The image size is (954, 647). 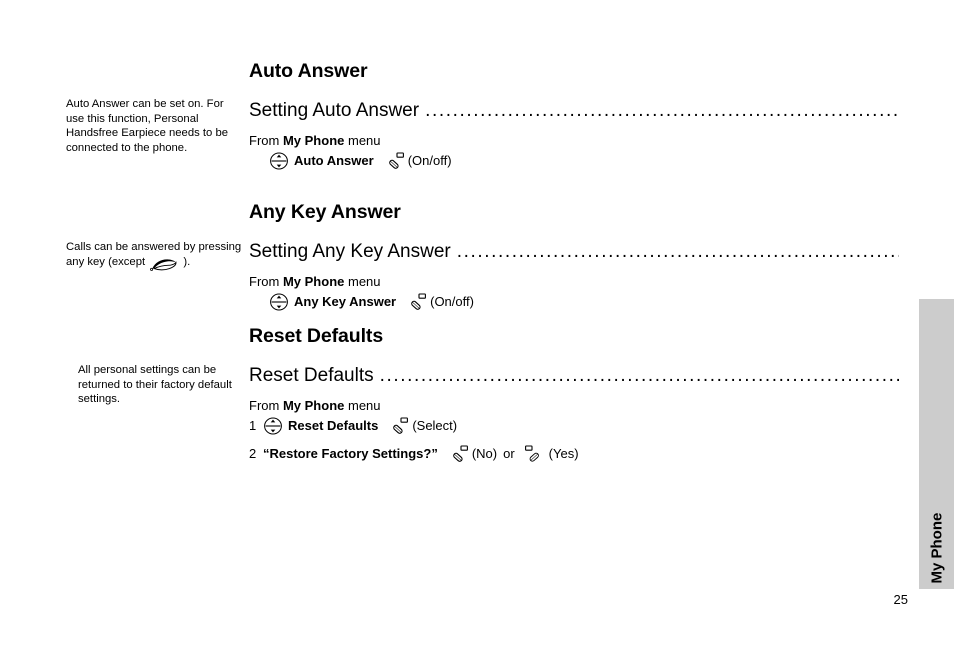 What do you see at coordinates (350, 251) in the screenshot?
I see `sub-heading: Setting Any Key Answer` at bounding box center [350, 251].